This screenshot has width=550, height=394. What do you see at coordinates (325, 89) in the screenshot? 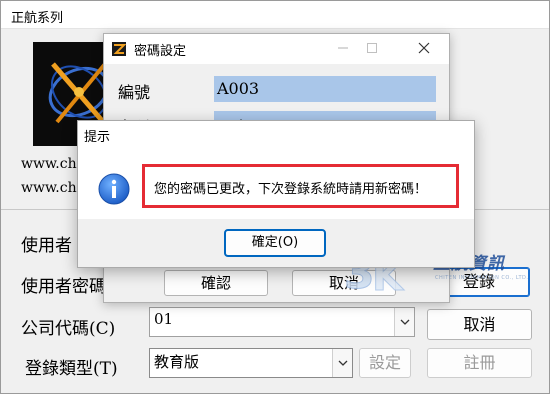
I see `number-field: A003` at bounding box center [325, 89].